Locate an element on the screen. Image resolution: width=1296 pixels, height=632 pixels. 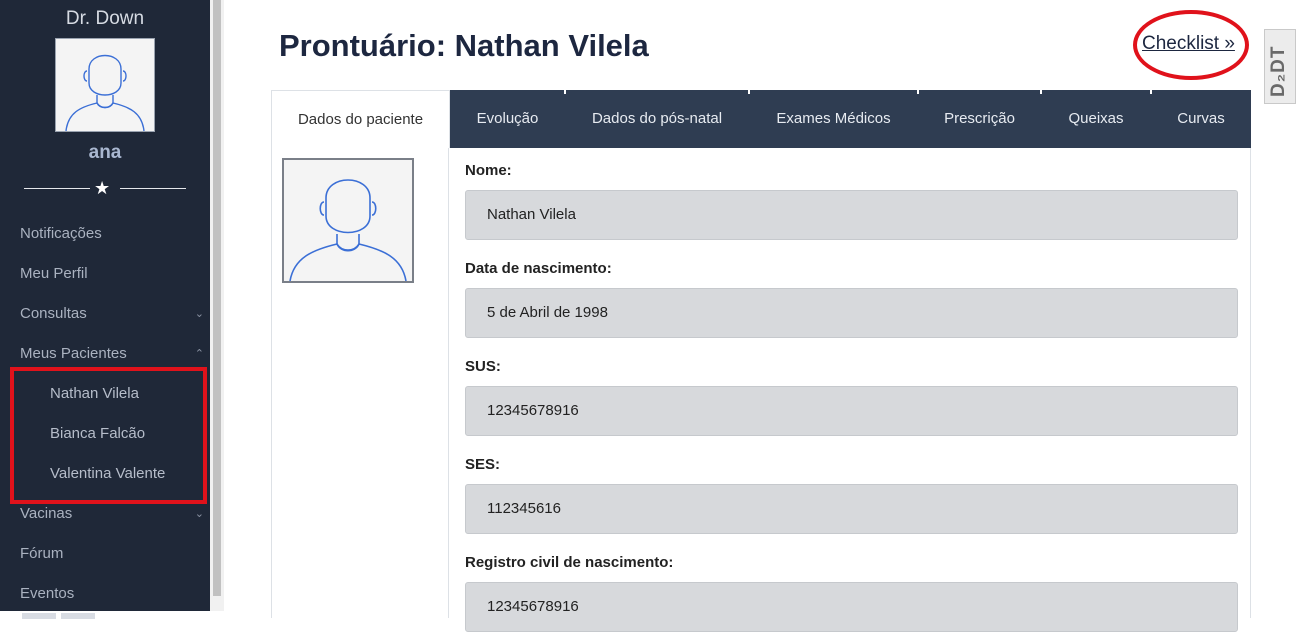
patients-highlight-annotation is located at coordinates (108, 435).